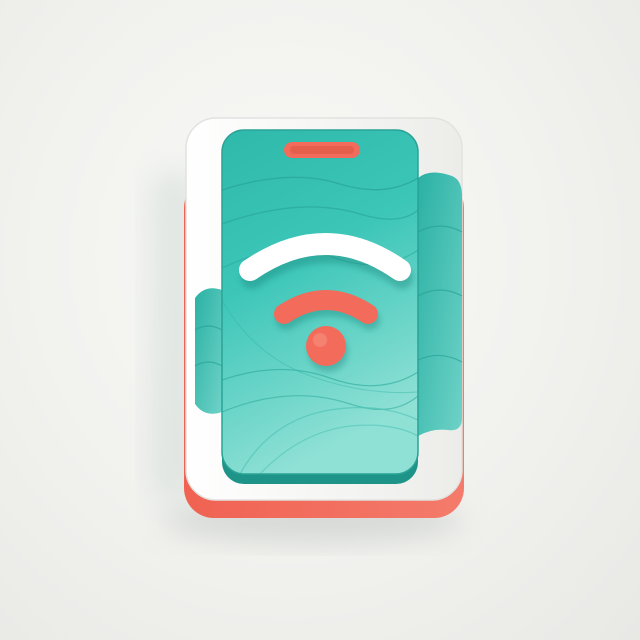 This screenshot has height=640, width=640. Describe the element at coordinates (322, 150) in the screenshot. I see `speaker-slot-inner` at that location.